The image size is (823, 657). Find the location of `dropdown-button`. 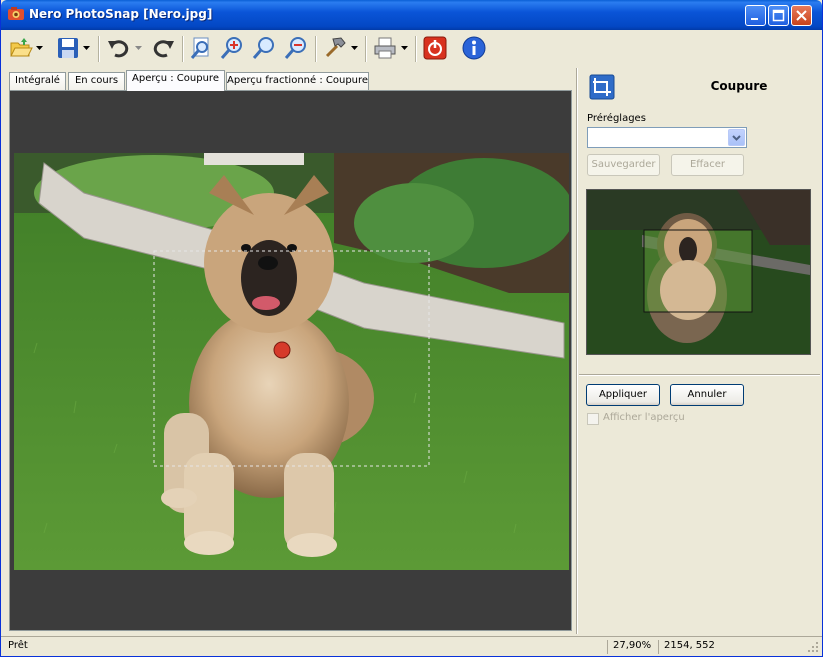

dropdown-button is located at coordinates (736, 137).